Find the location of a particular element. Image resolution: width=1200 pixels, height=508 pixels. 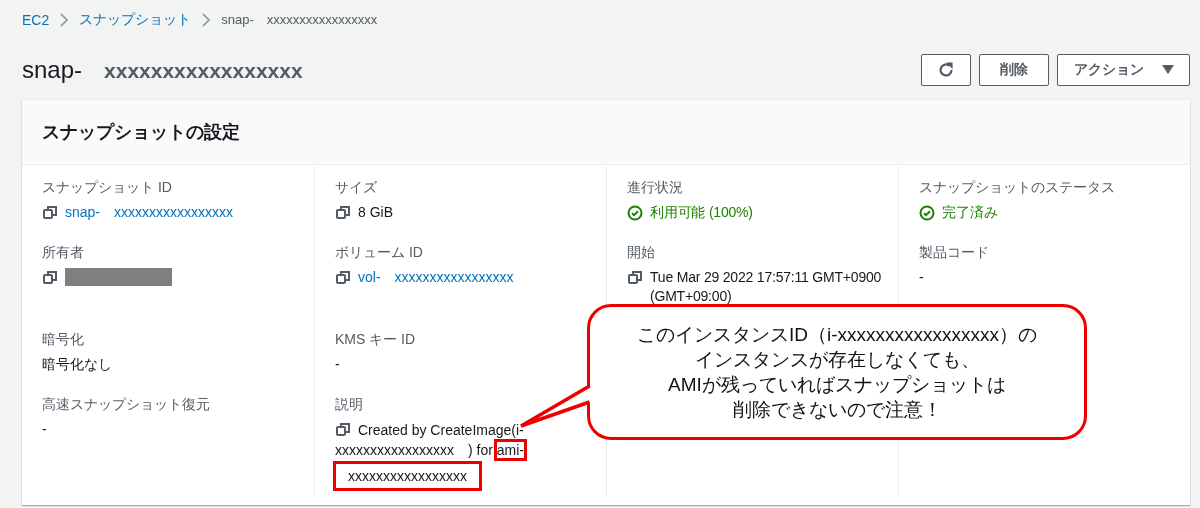

field-value: Tue Mar 29 2022 17:57:11 GMT+0900 (GMT+09:00) is located at coordinates (766, 287).